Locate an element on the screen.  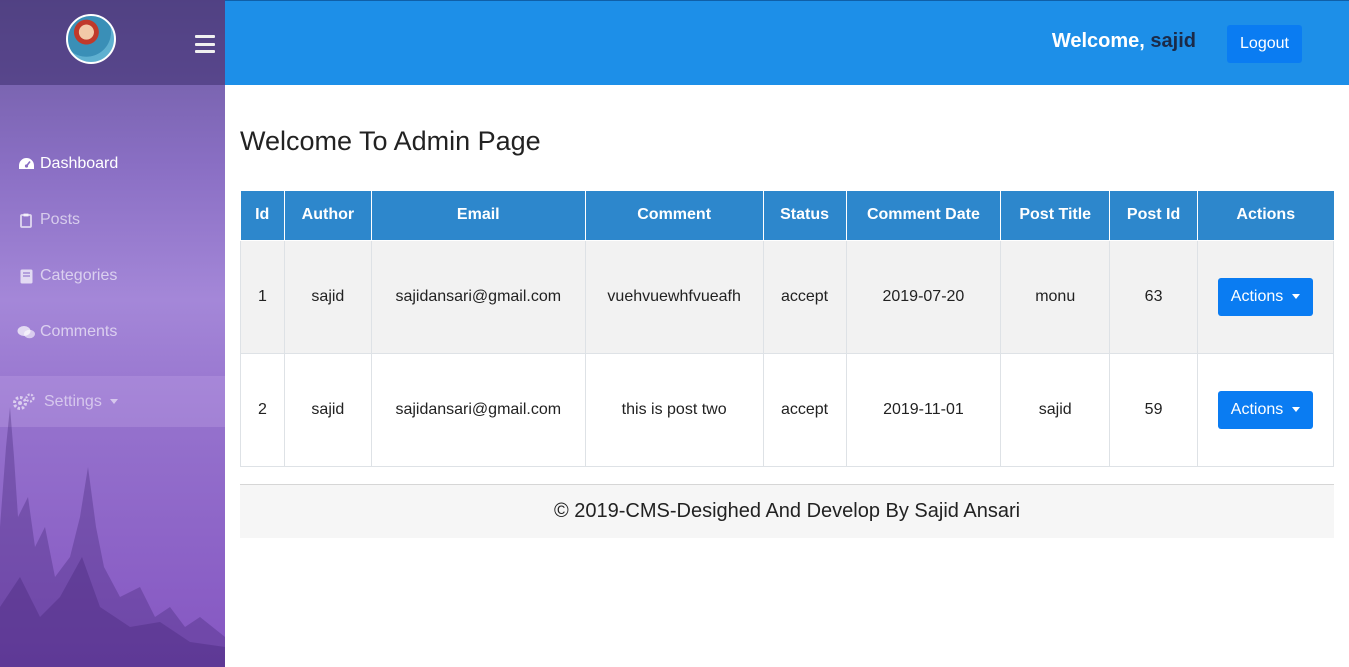
sidebar-header is located at coordinates (112, 42).